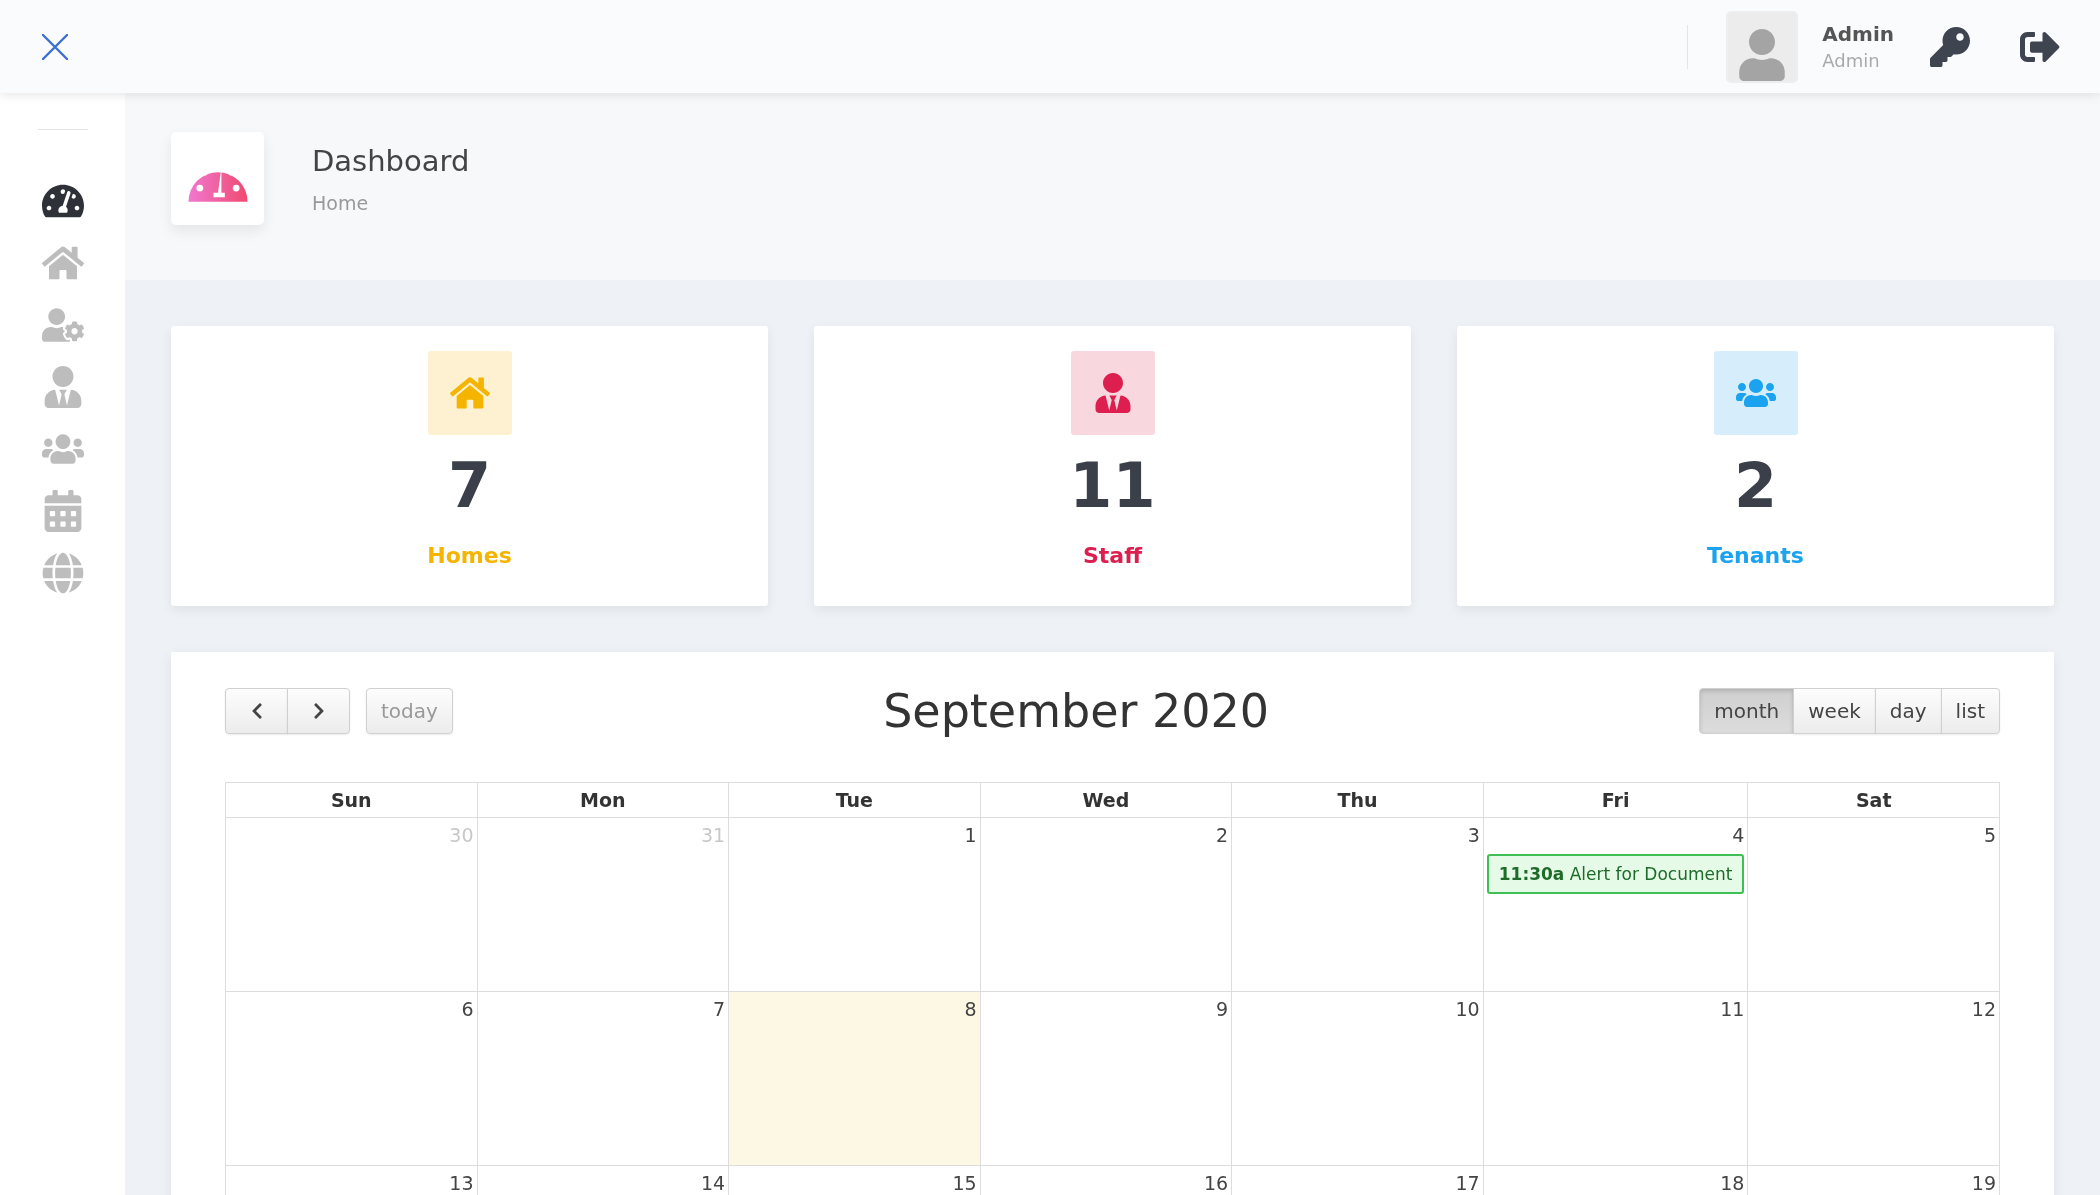  I want to click on calendar-title: September 2020, so click(1076, 711).